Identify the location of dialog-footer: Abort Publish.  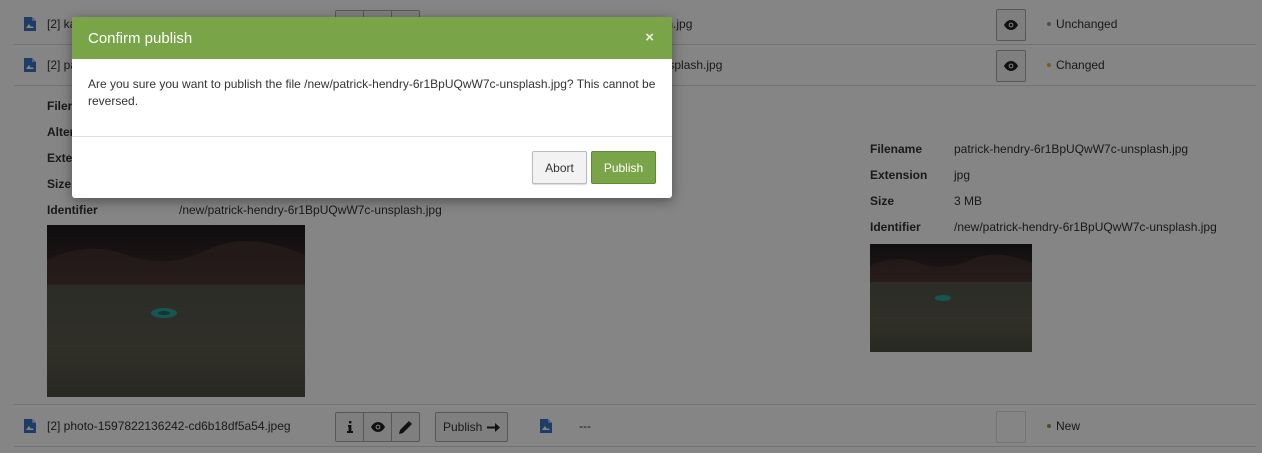
(372, 167).